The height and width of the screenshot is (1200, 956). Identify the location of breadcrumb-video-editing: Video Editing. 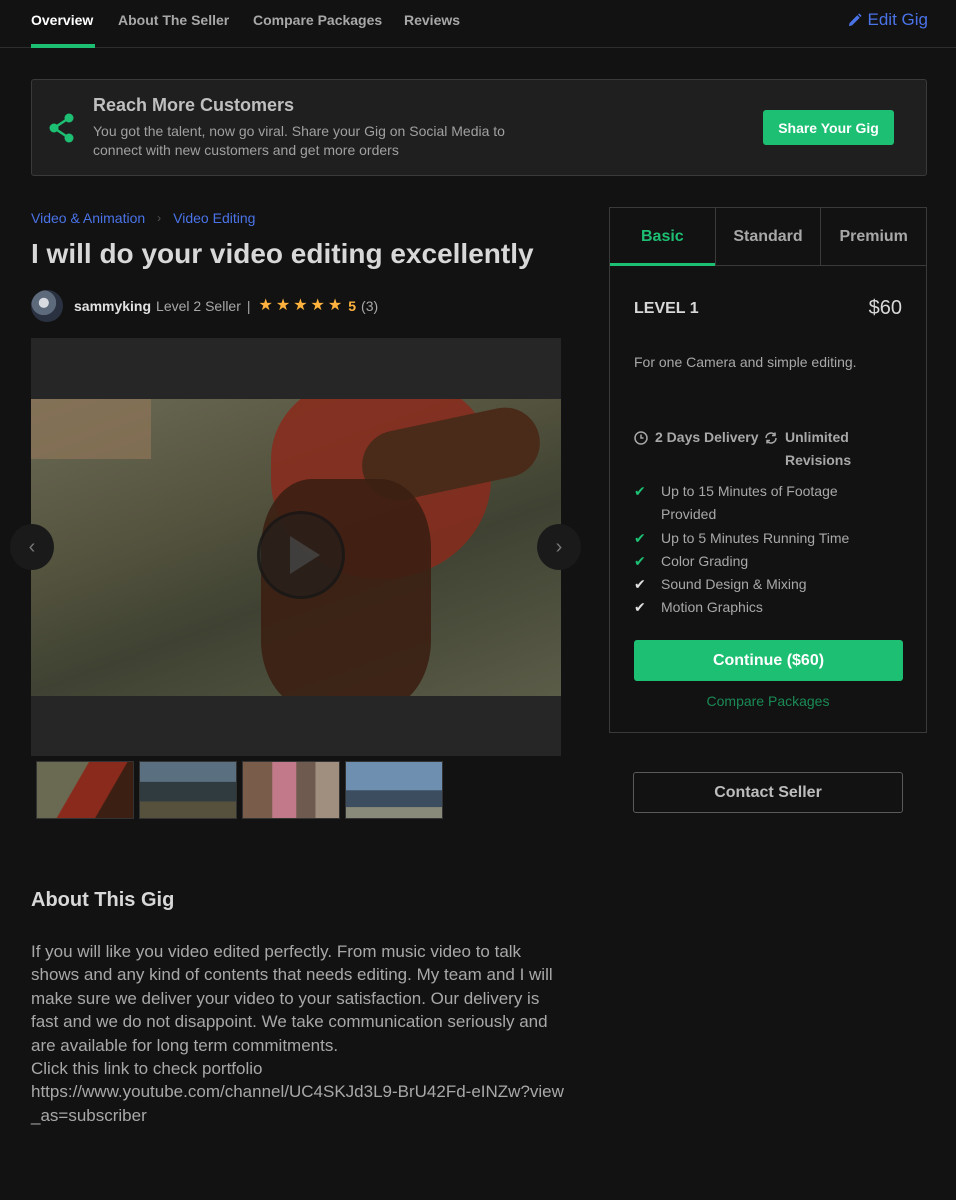
(214, 218).